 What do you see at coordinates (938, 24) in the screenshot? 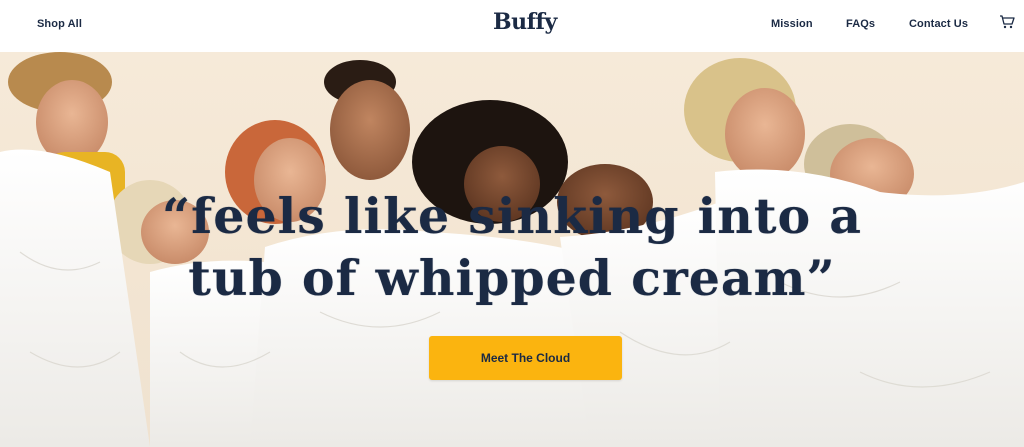
I see `nav-contact-link: Contact Us` at bounding box center [938, 24].